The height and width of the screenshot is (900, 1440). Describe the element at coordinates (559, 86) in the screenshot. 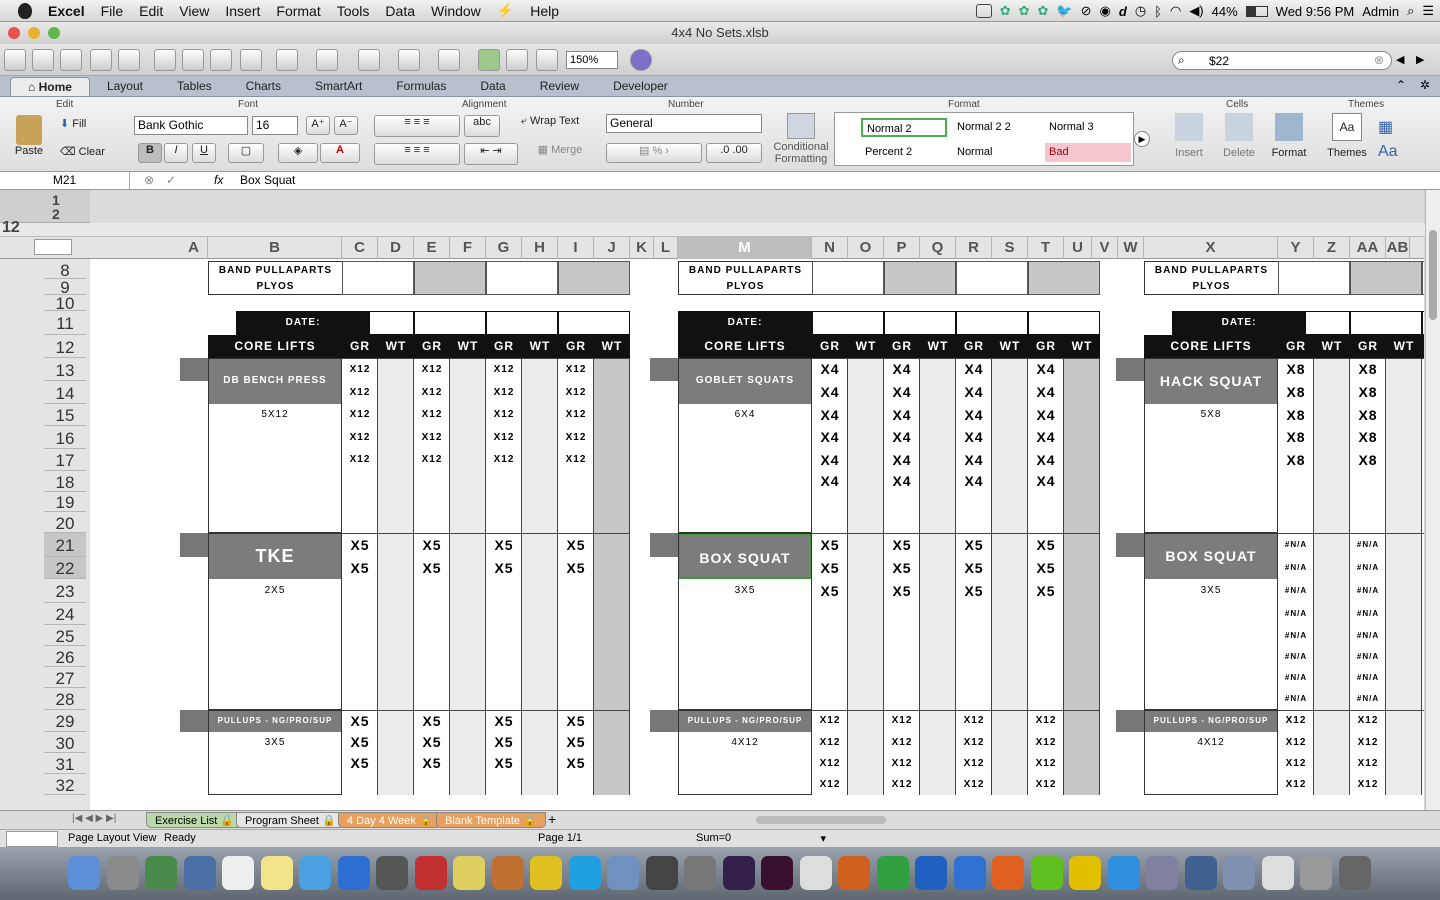

I see `tab-review: Review` at that location.